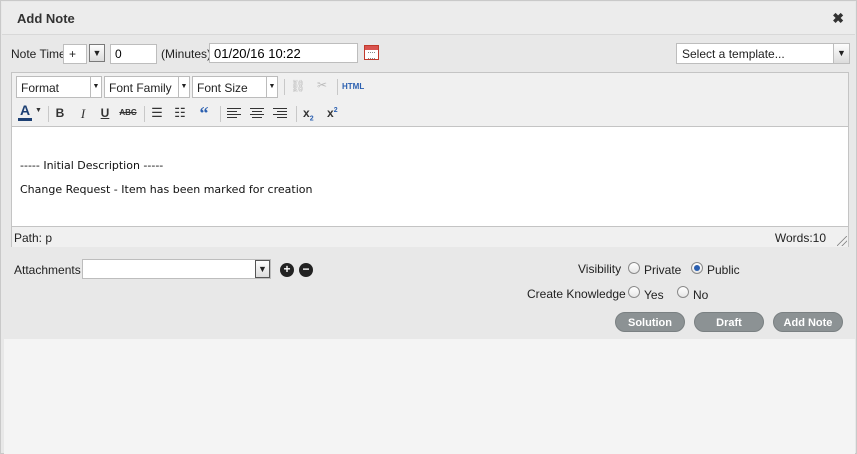 This screenshot has width=857, height=454. What do you see at coordinates (180, 113) in the screenshot?
I see `numbered-list-icon: ☷` at bounding box center [180, 113].